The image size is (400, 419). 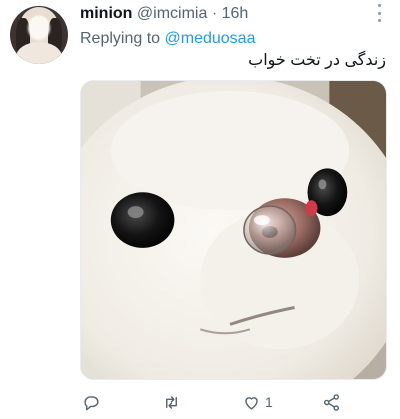 What do you see at coordinates (210, 38) in the screenshot?
I see `replying-mention: @meduosaa` at bounding box center [210, 38].